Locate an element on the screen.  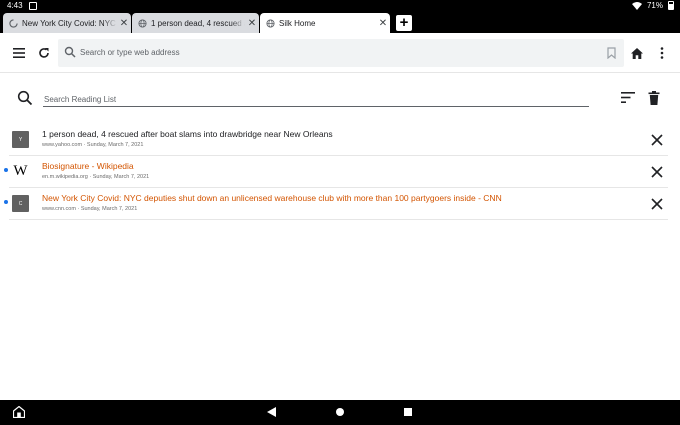
item-meta: www.cnn.com · Sunday, March 7, 2021 is located at coordinates (90, 209).